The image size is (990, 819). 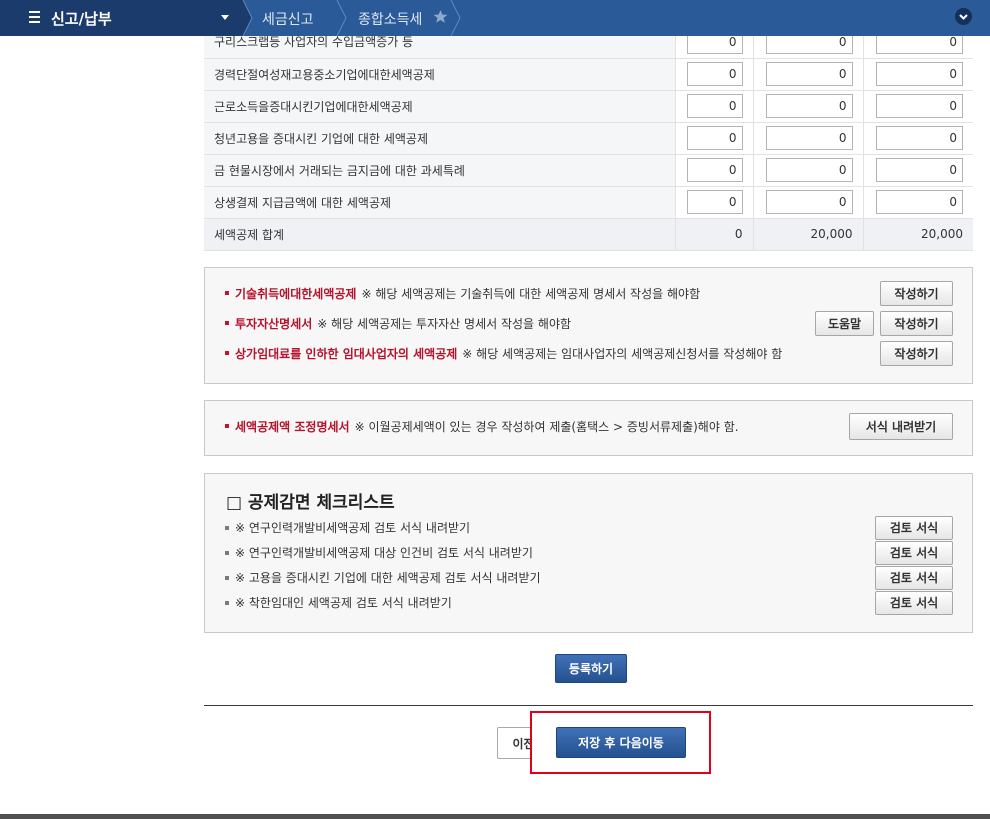 I want to click on row-label: 경력단절여성재고용중소기업에대한세액공제, so click(x=439, y=74).